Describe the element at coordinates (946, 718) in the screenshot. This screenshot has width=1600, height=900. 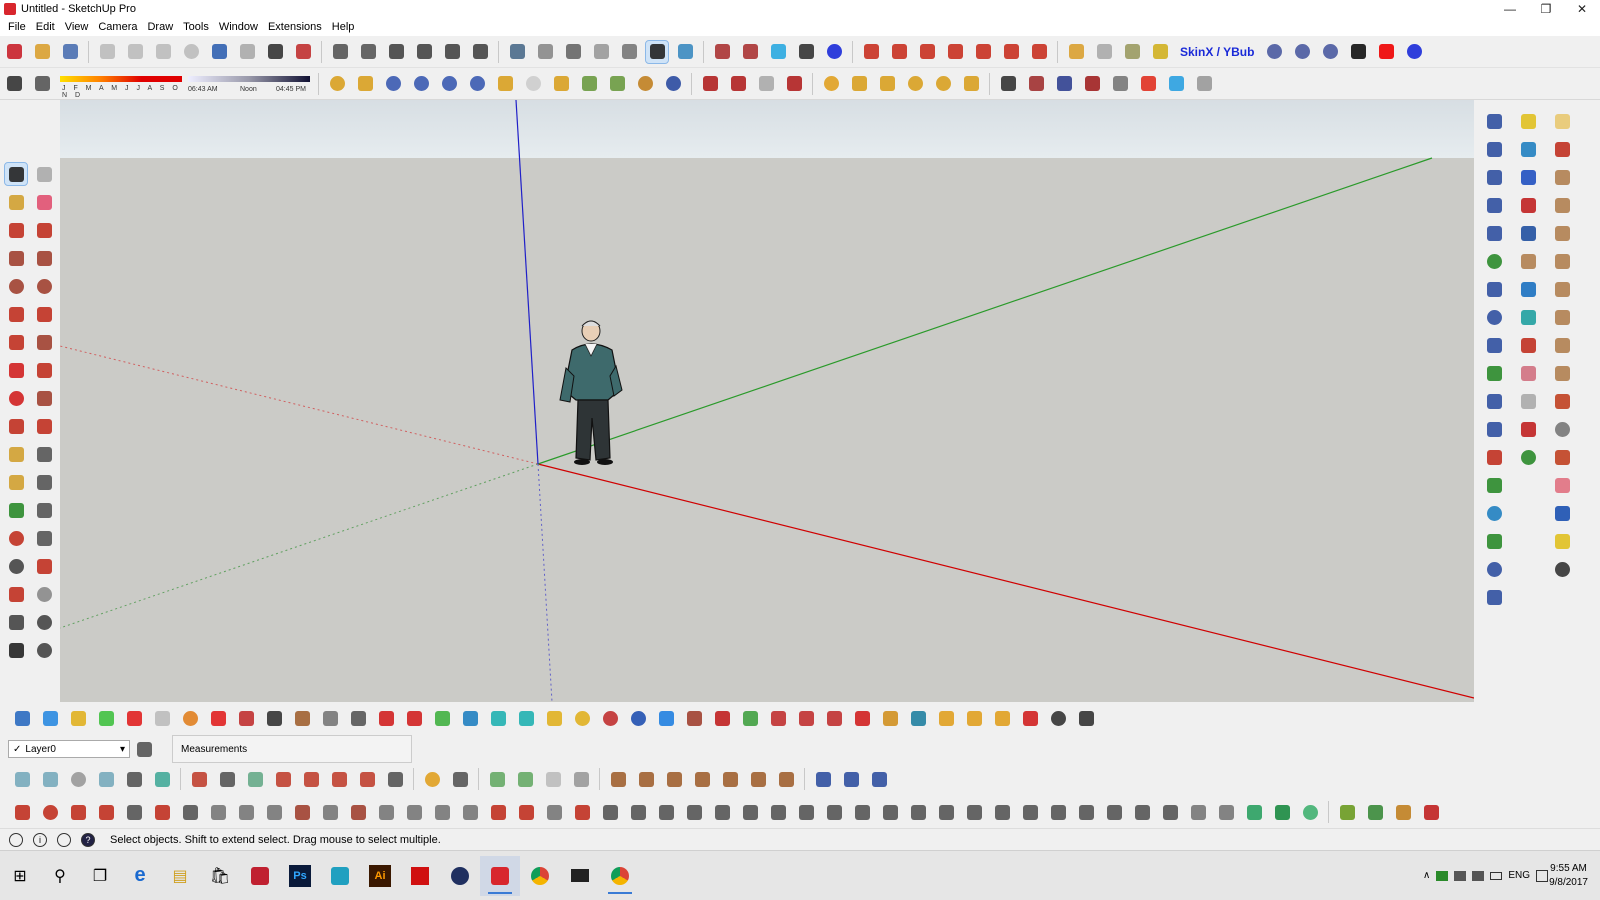
I see `hatch-icon` at that location.